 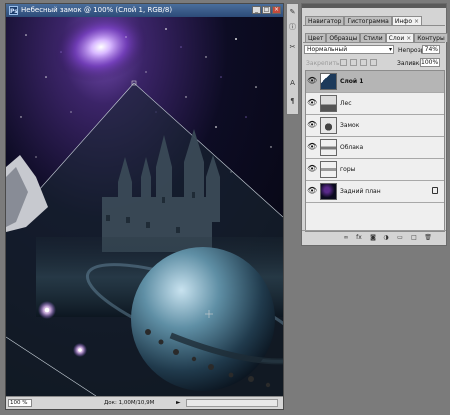 What do you see at coordinates (292, 101) in the screenshot?
I see `paragraph-icon: ¶` at bounding box center [292, 101].